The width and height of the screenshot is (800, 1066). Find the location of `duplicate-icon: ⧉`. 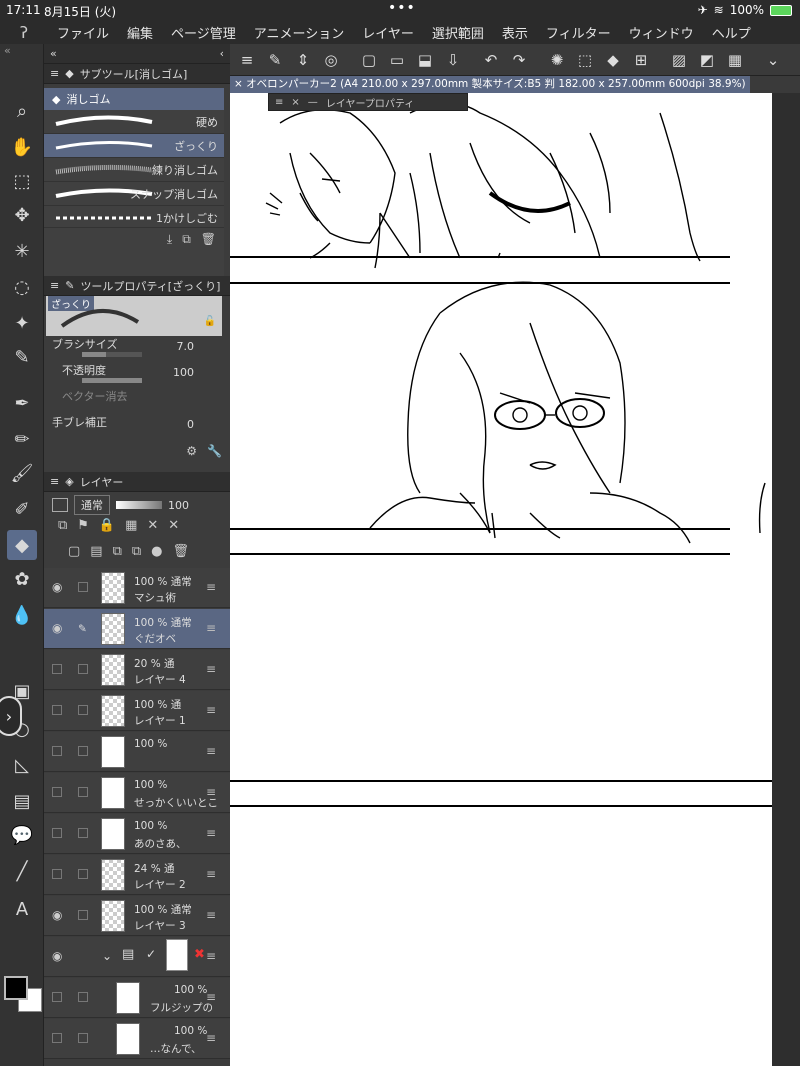

duplicate-icon: ⧉ is located at coordinates (186, 239).